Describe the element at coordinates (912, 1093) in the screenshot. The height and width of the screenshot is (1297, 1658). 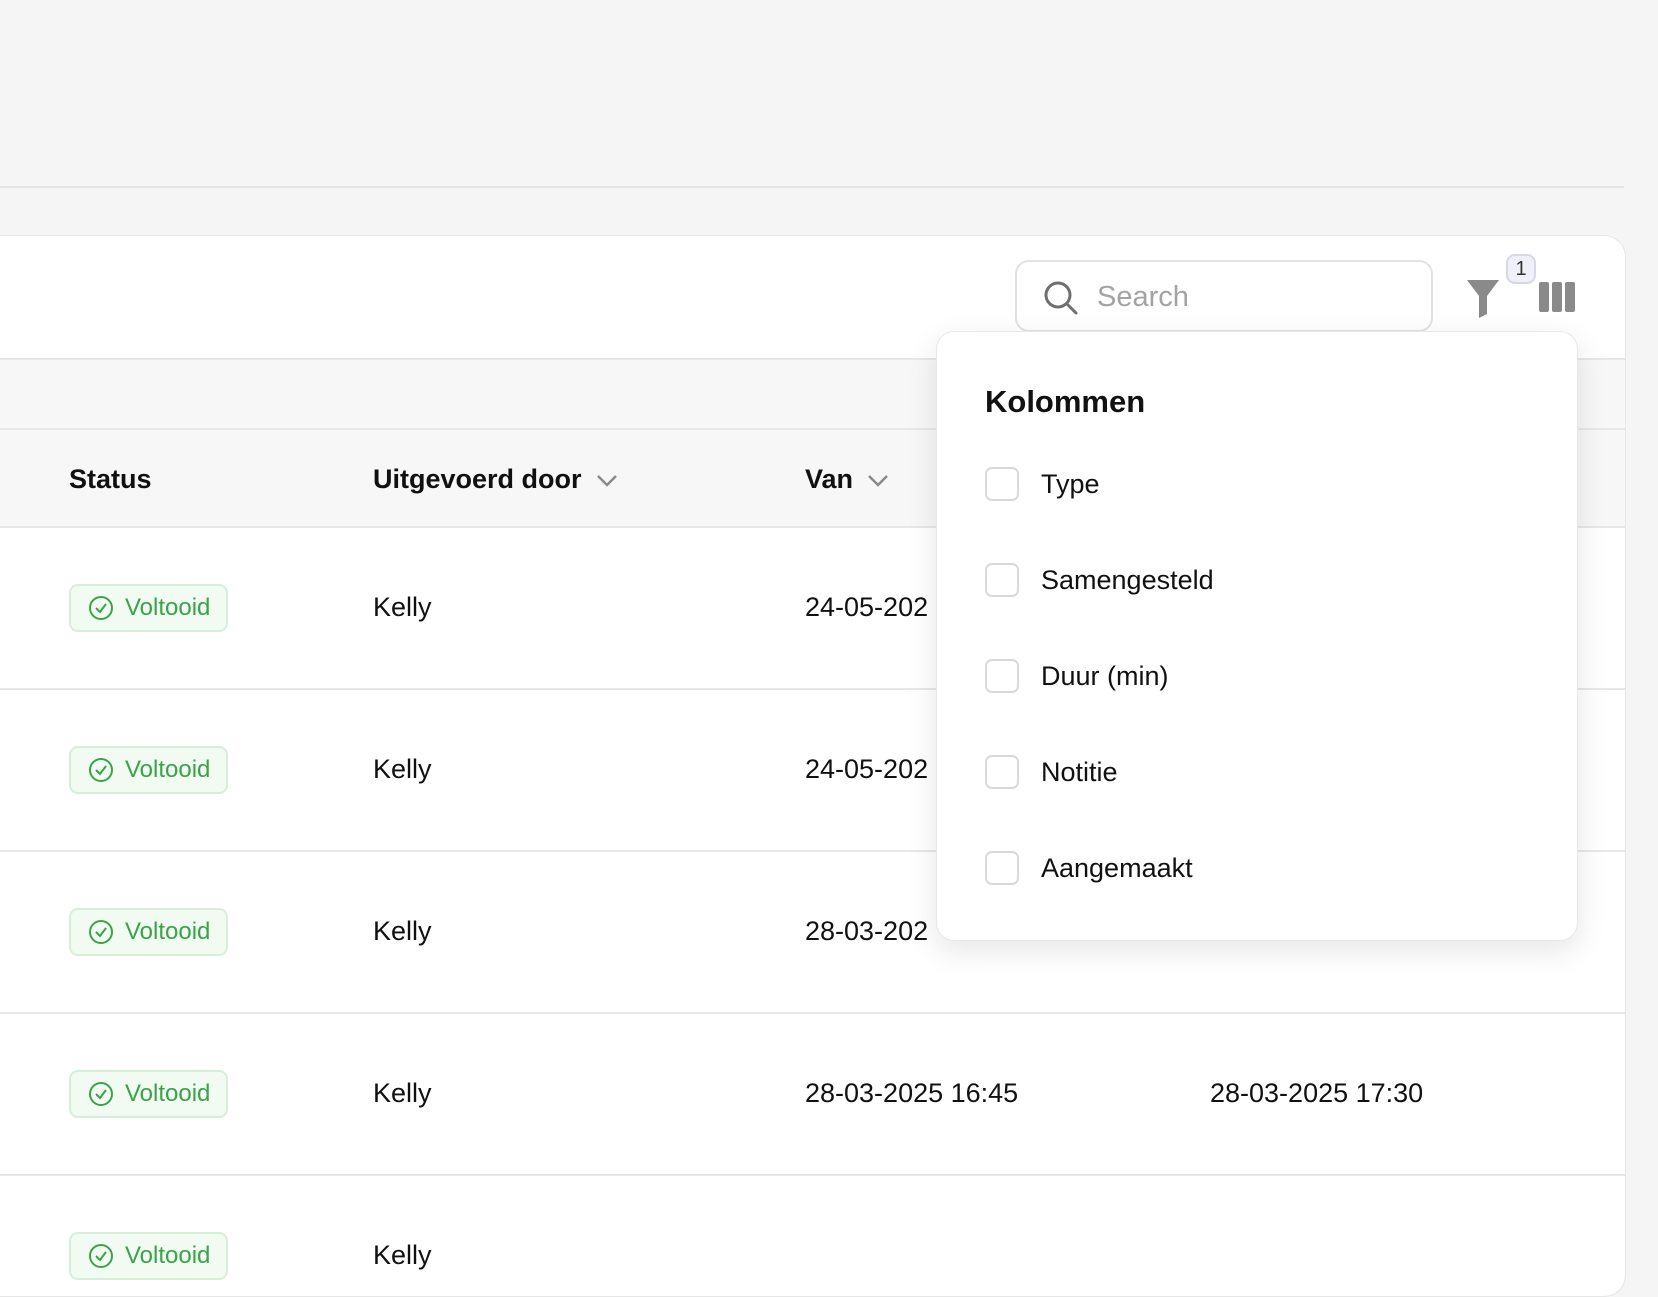
I see `cell-from: 28-03-2025 16:45` at that location.